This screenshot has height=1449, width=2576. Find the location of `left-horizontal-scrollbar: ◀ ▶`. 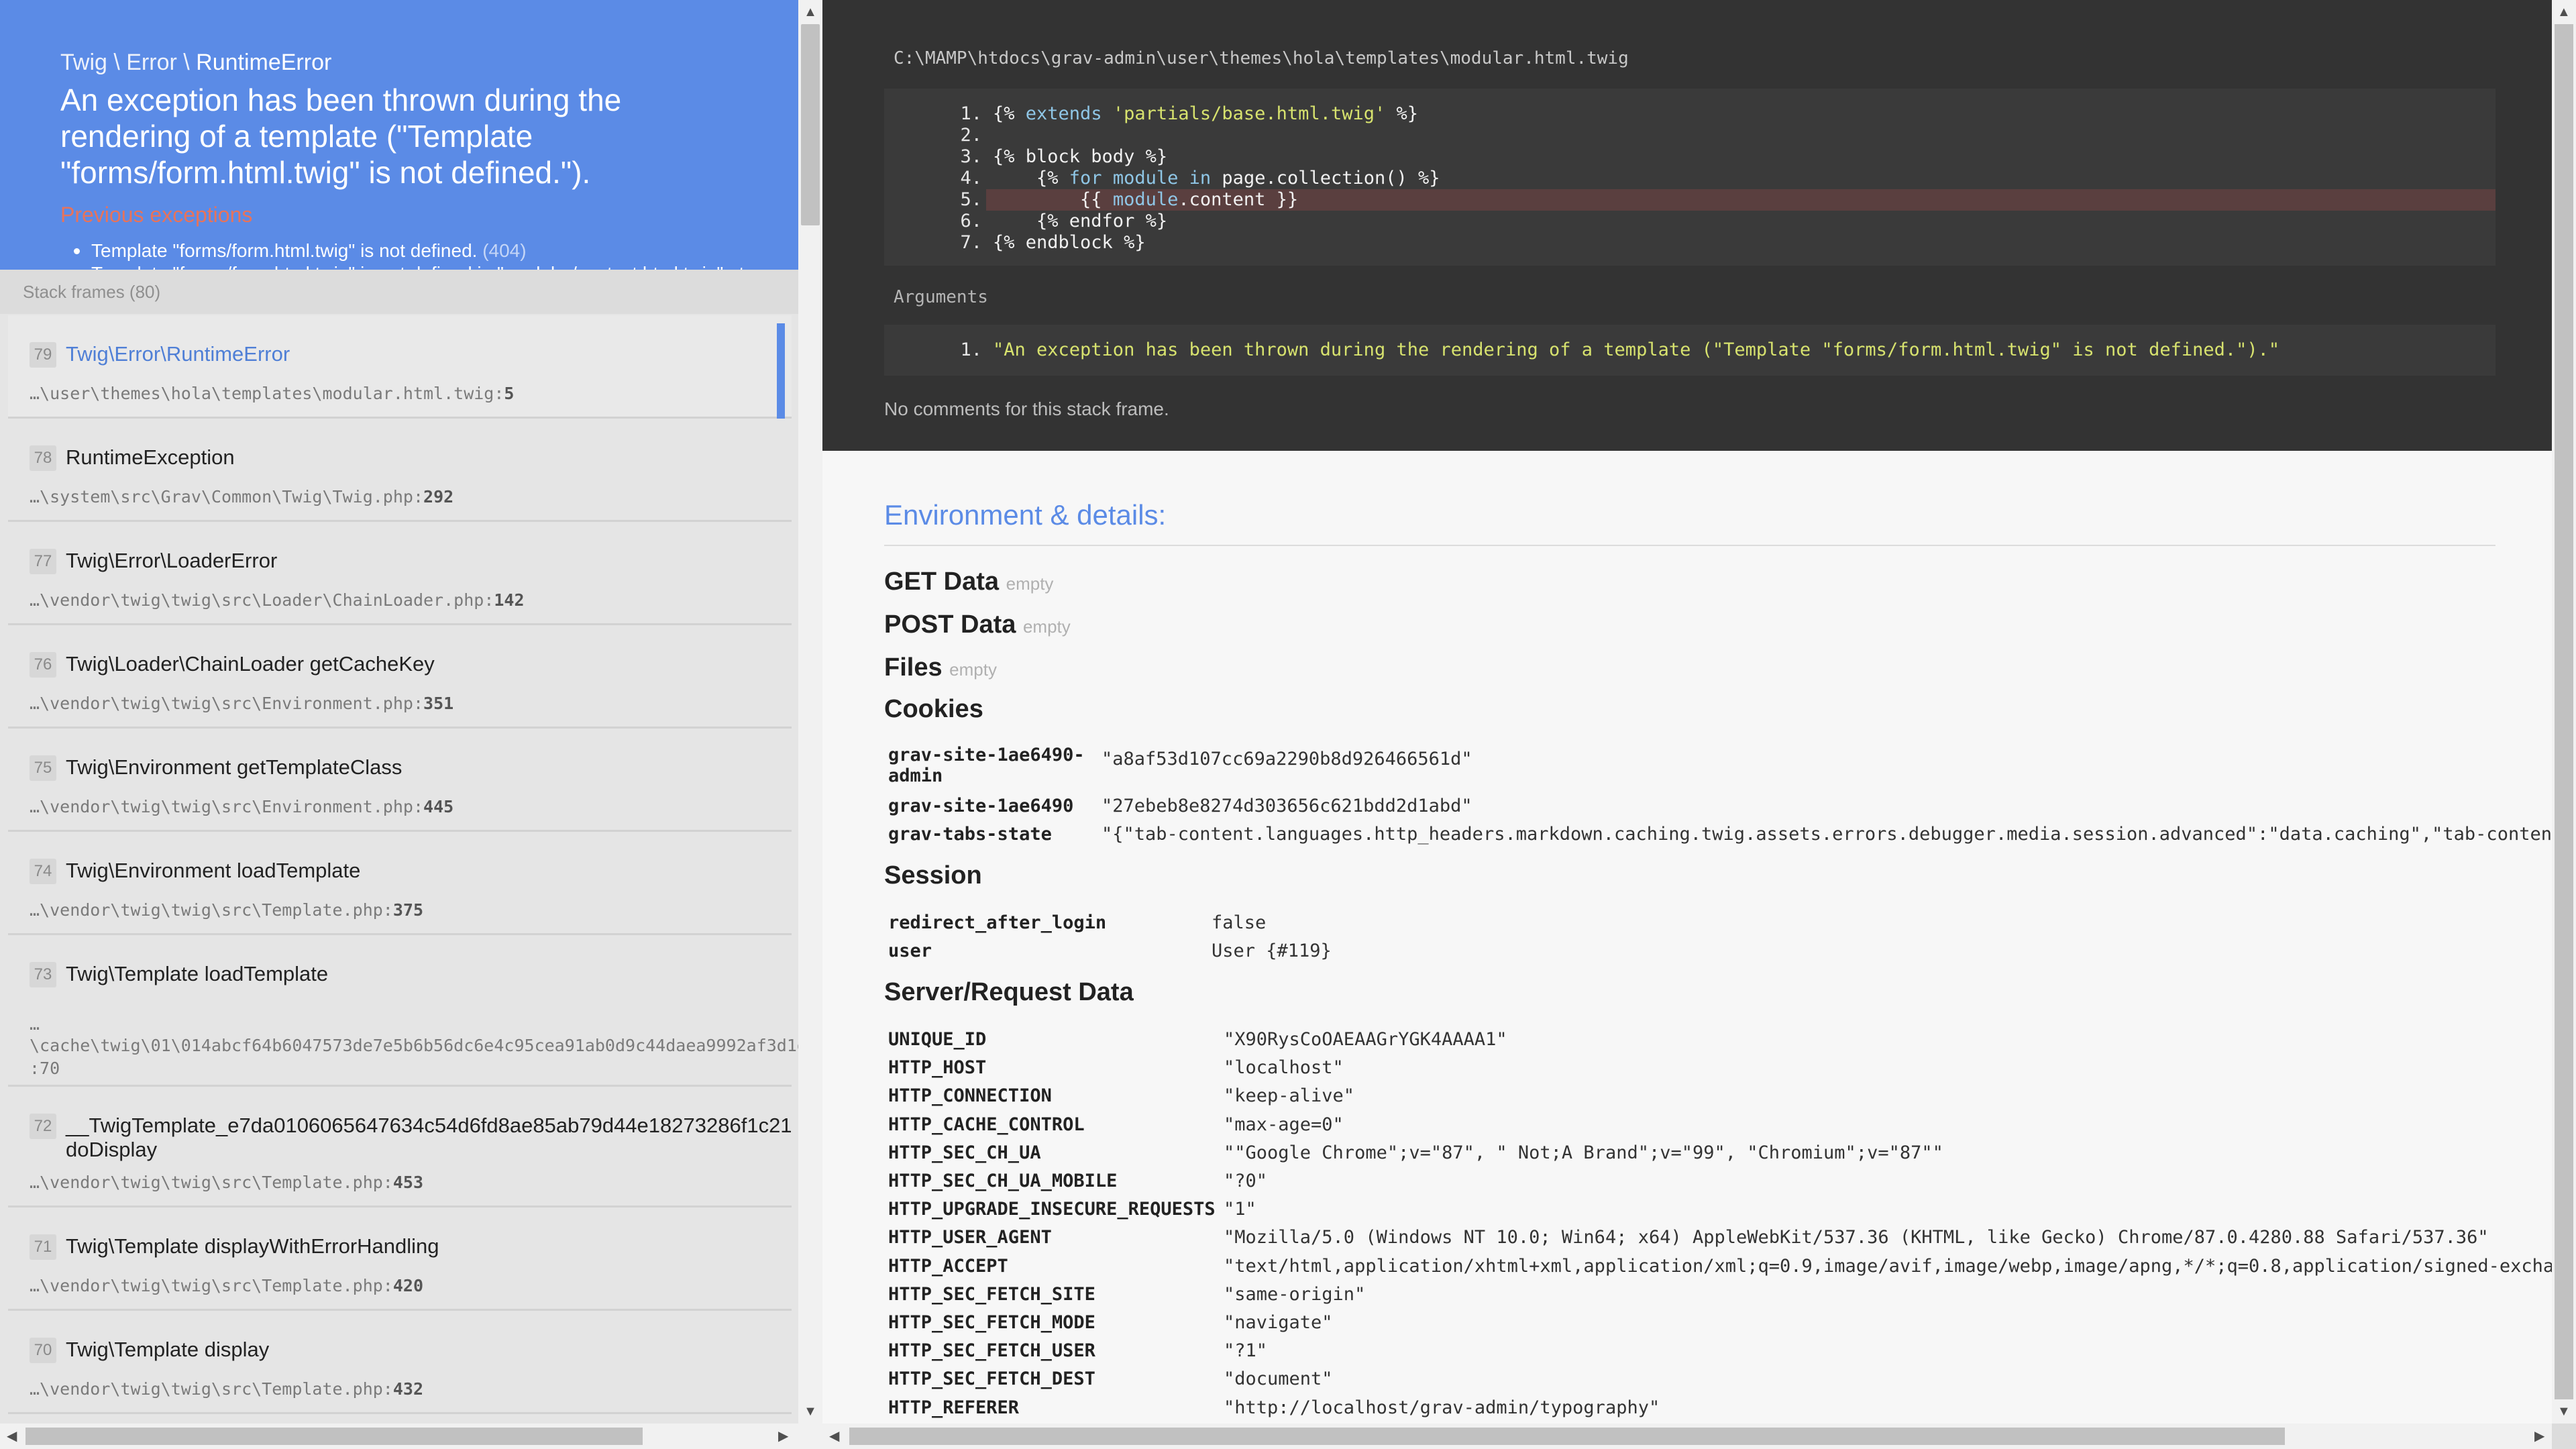

left-horizontal-scrollbar: ◀ ▶ is located at coordinates (411, 1436).